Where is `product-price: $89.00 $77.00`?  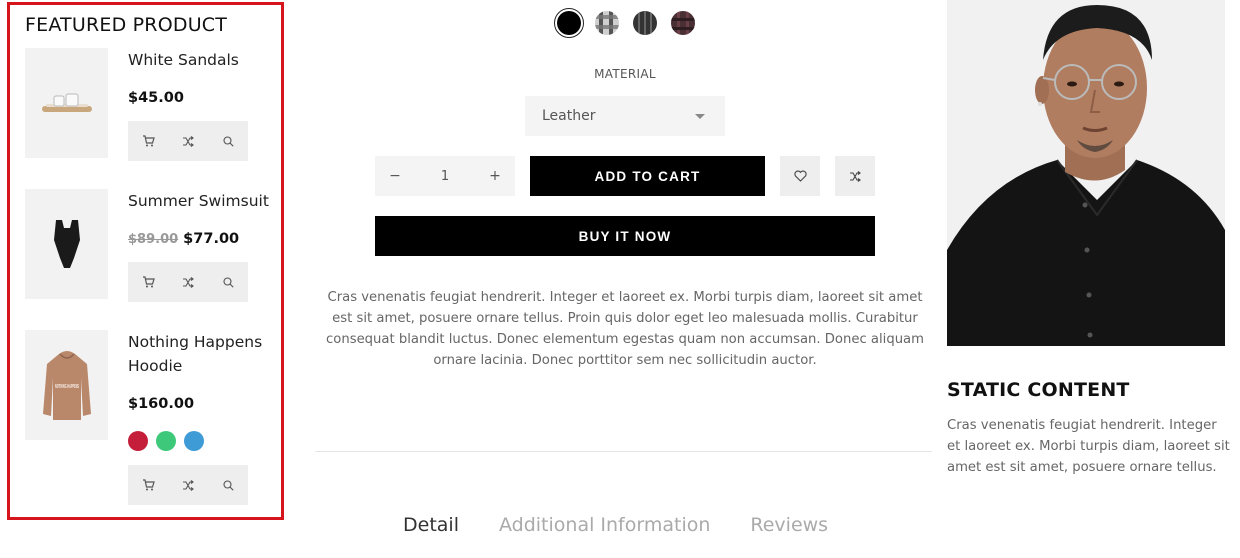
product-price: $89.00 $77.00 is located at coordinates (183, 239).